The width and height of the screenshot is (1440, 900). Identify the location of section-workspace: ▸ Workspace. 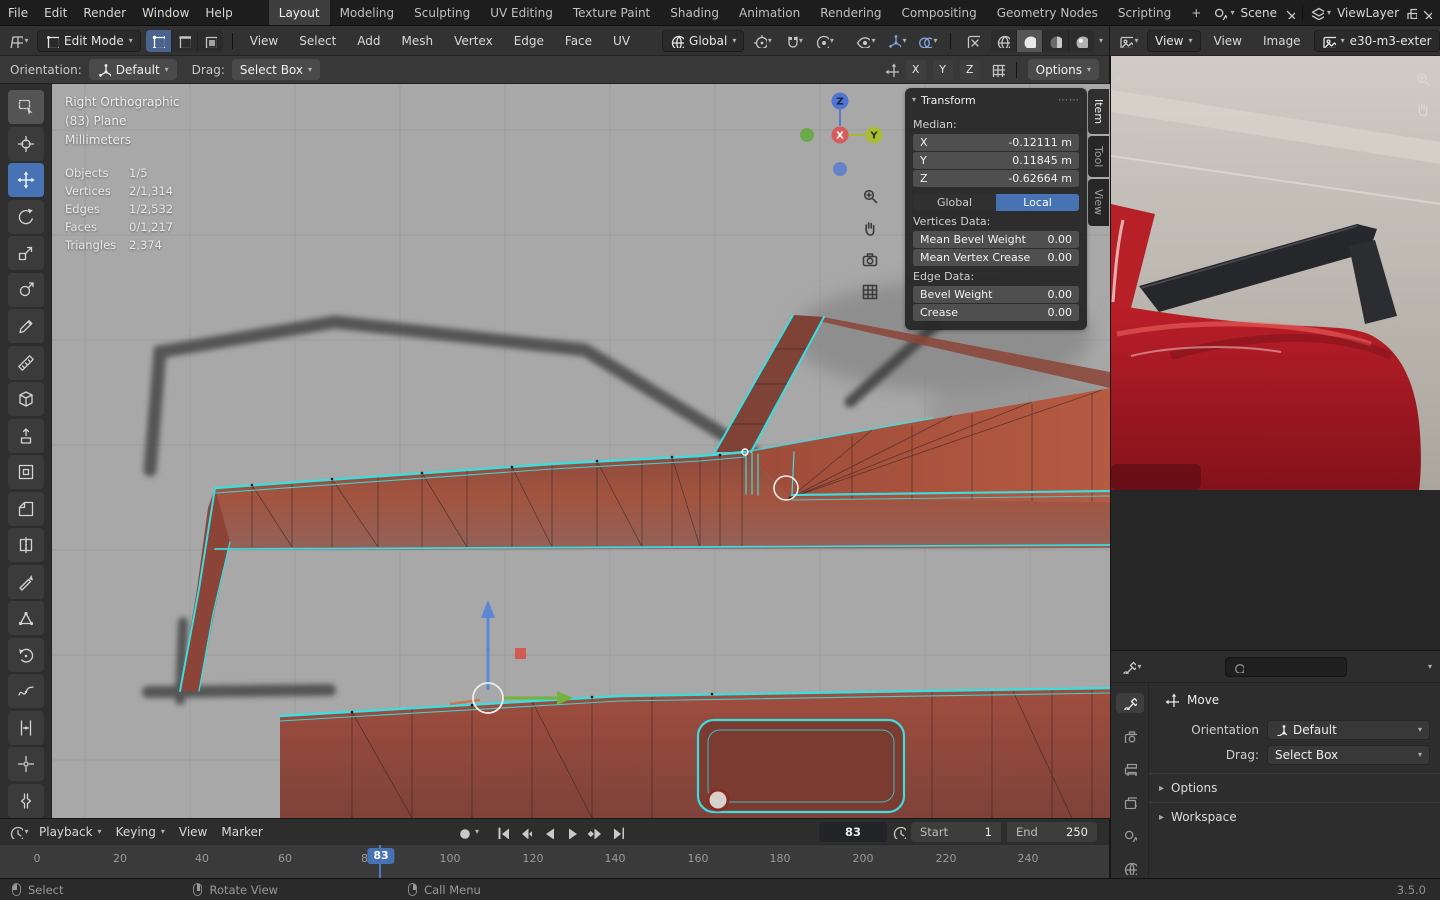
(1294, 816).